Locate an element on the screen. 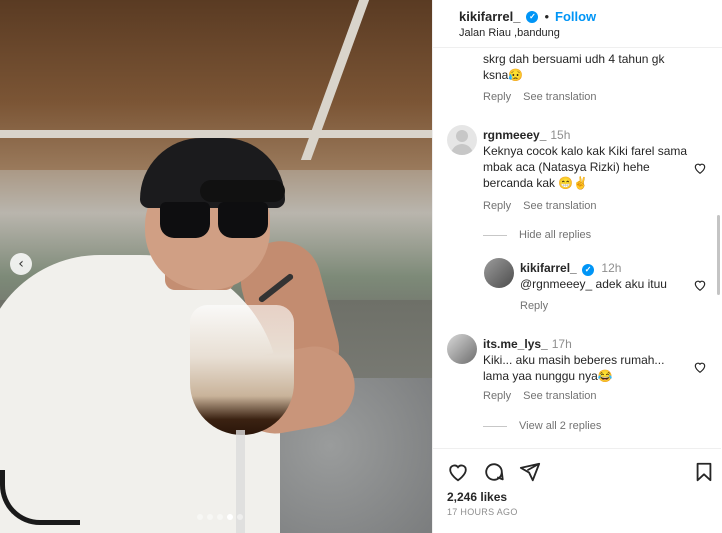 This screenshot has width=722, height=533. view-replies-label: View all 2 replies is located at coordinates (560, 426).